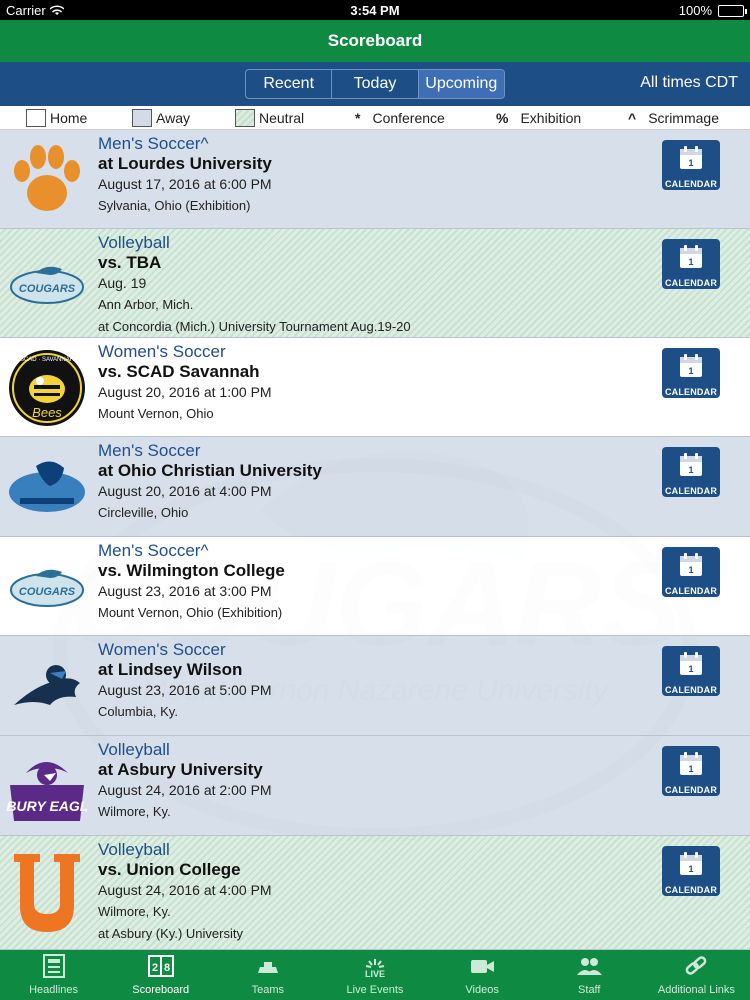 Image resolution: width=750 pixels, height=1000 pixels. Describe the element at coordinates (69, 118) in the screenshot. I see `legend-home-label: Home` at that location.